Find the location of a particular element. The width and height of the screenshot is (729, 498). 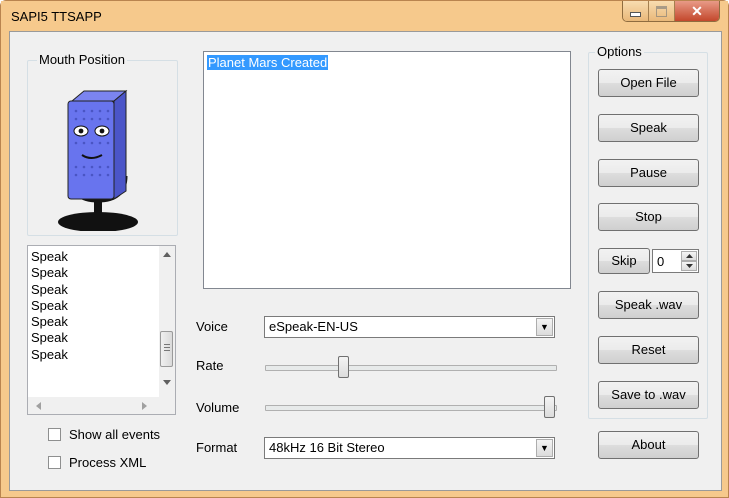

open-file-button: Open File is located at coordinates (648, 83).